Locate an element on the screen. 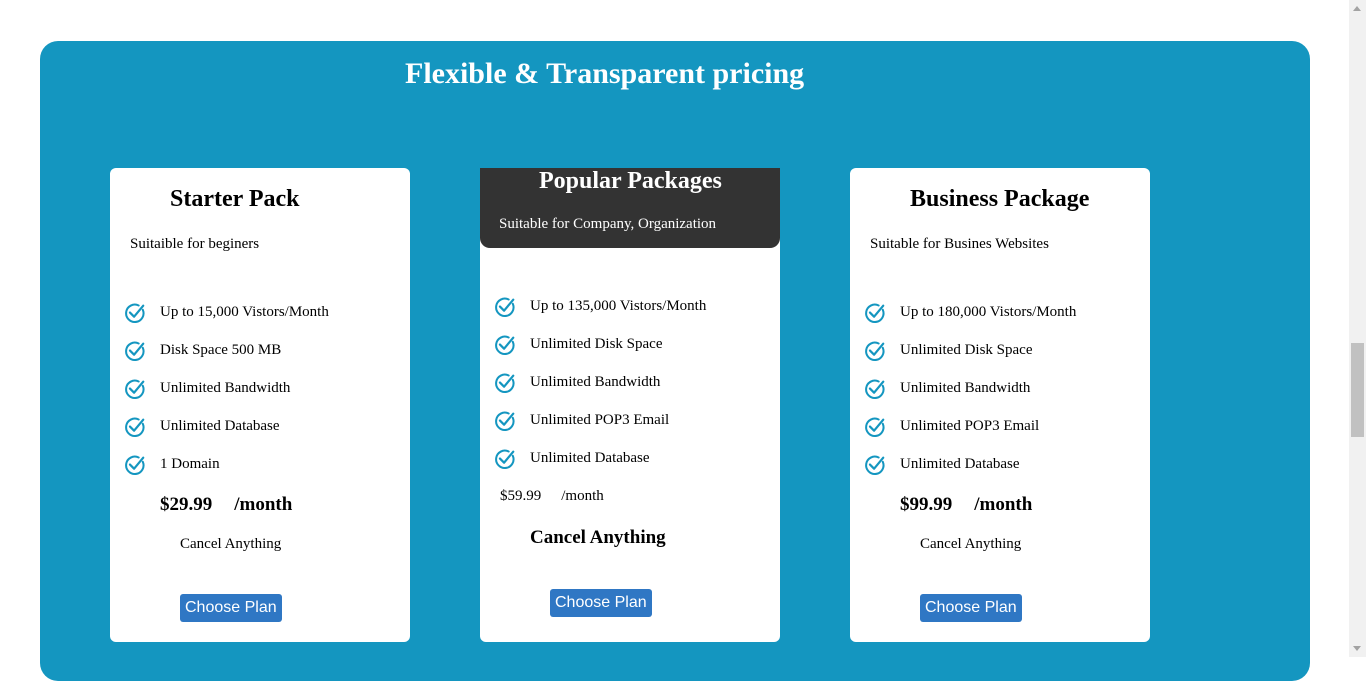 The width and height of the screenshot is (1366, 681). feature-text: 1 Domain is located at coordinates (190, 464).